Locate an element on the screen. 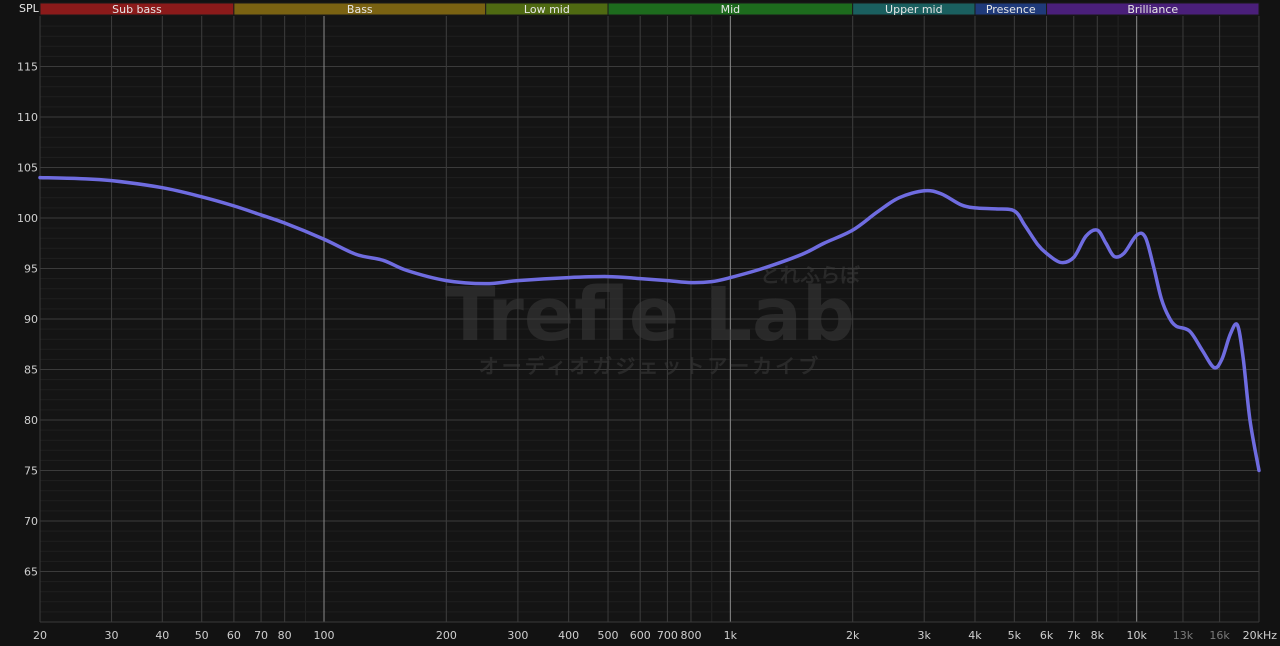  y-tick-label: 105 is located at coordinates (27, 168).